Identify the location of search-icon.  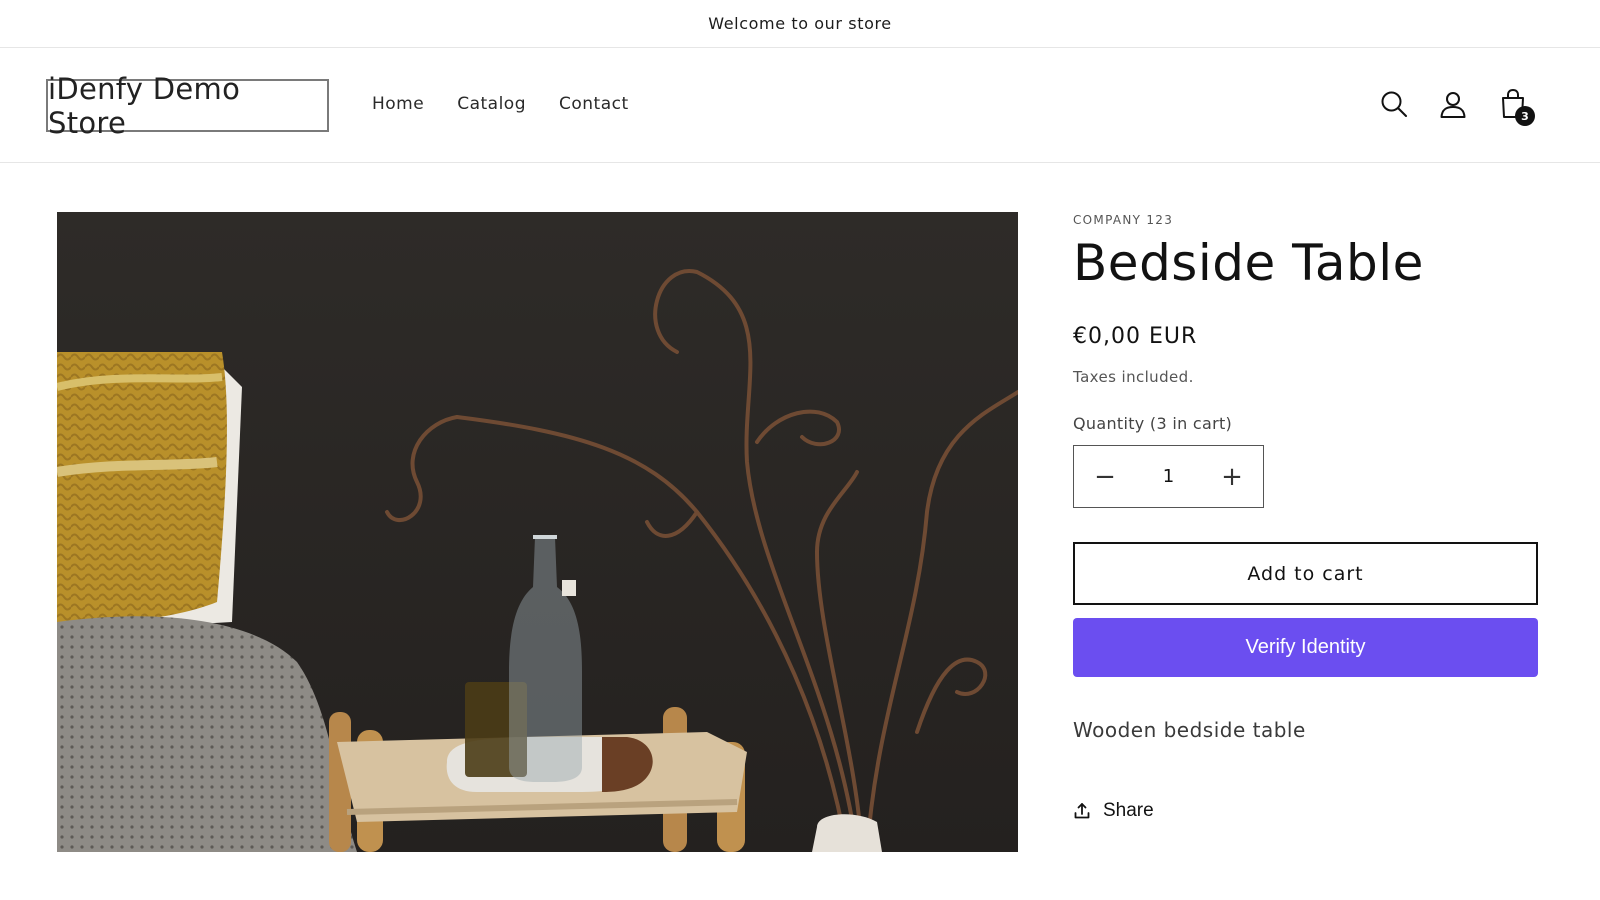
(1394, 104).